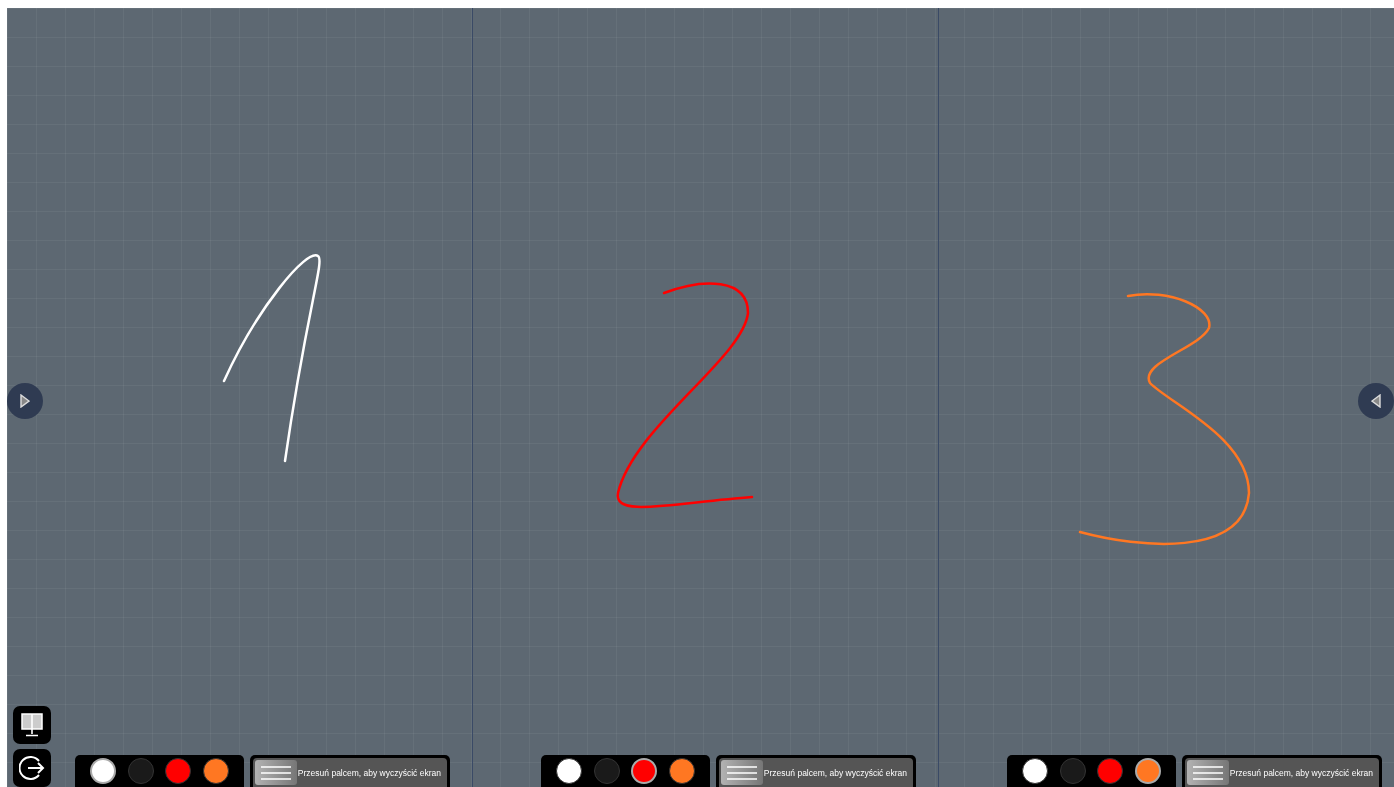 The height and width of the screenshot is (787, 1394). I want to click on monitor-icon, so click(32, 725).